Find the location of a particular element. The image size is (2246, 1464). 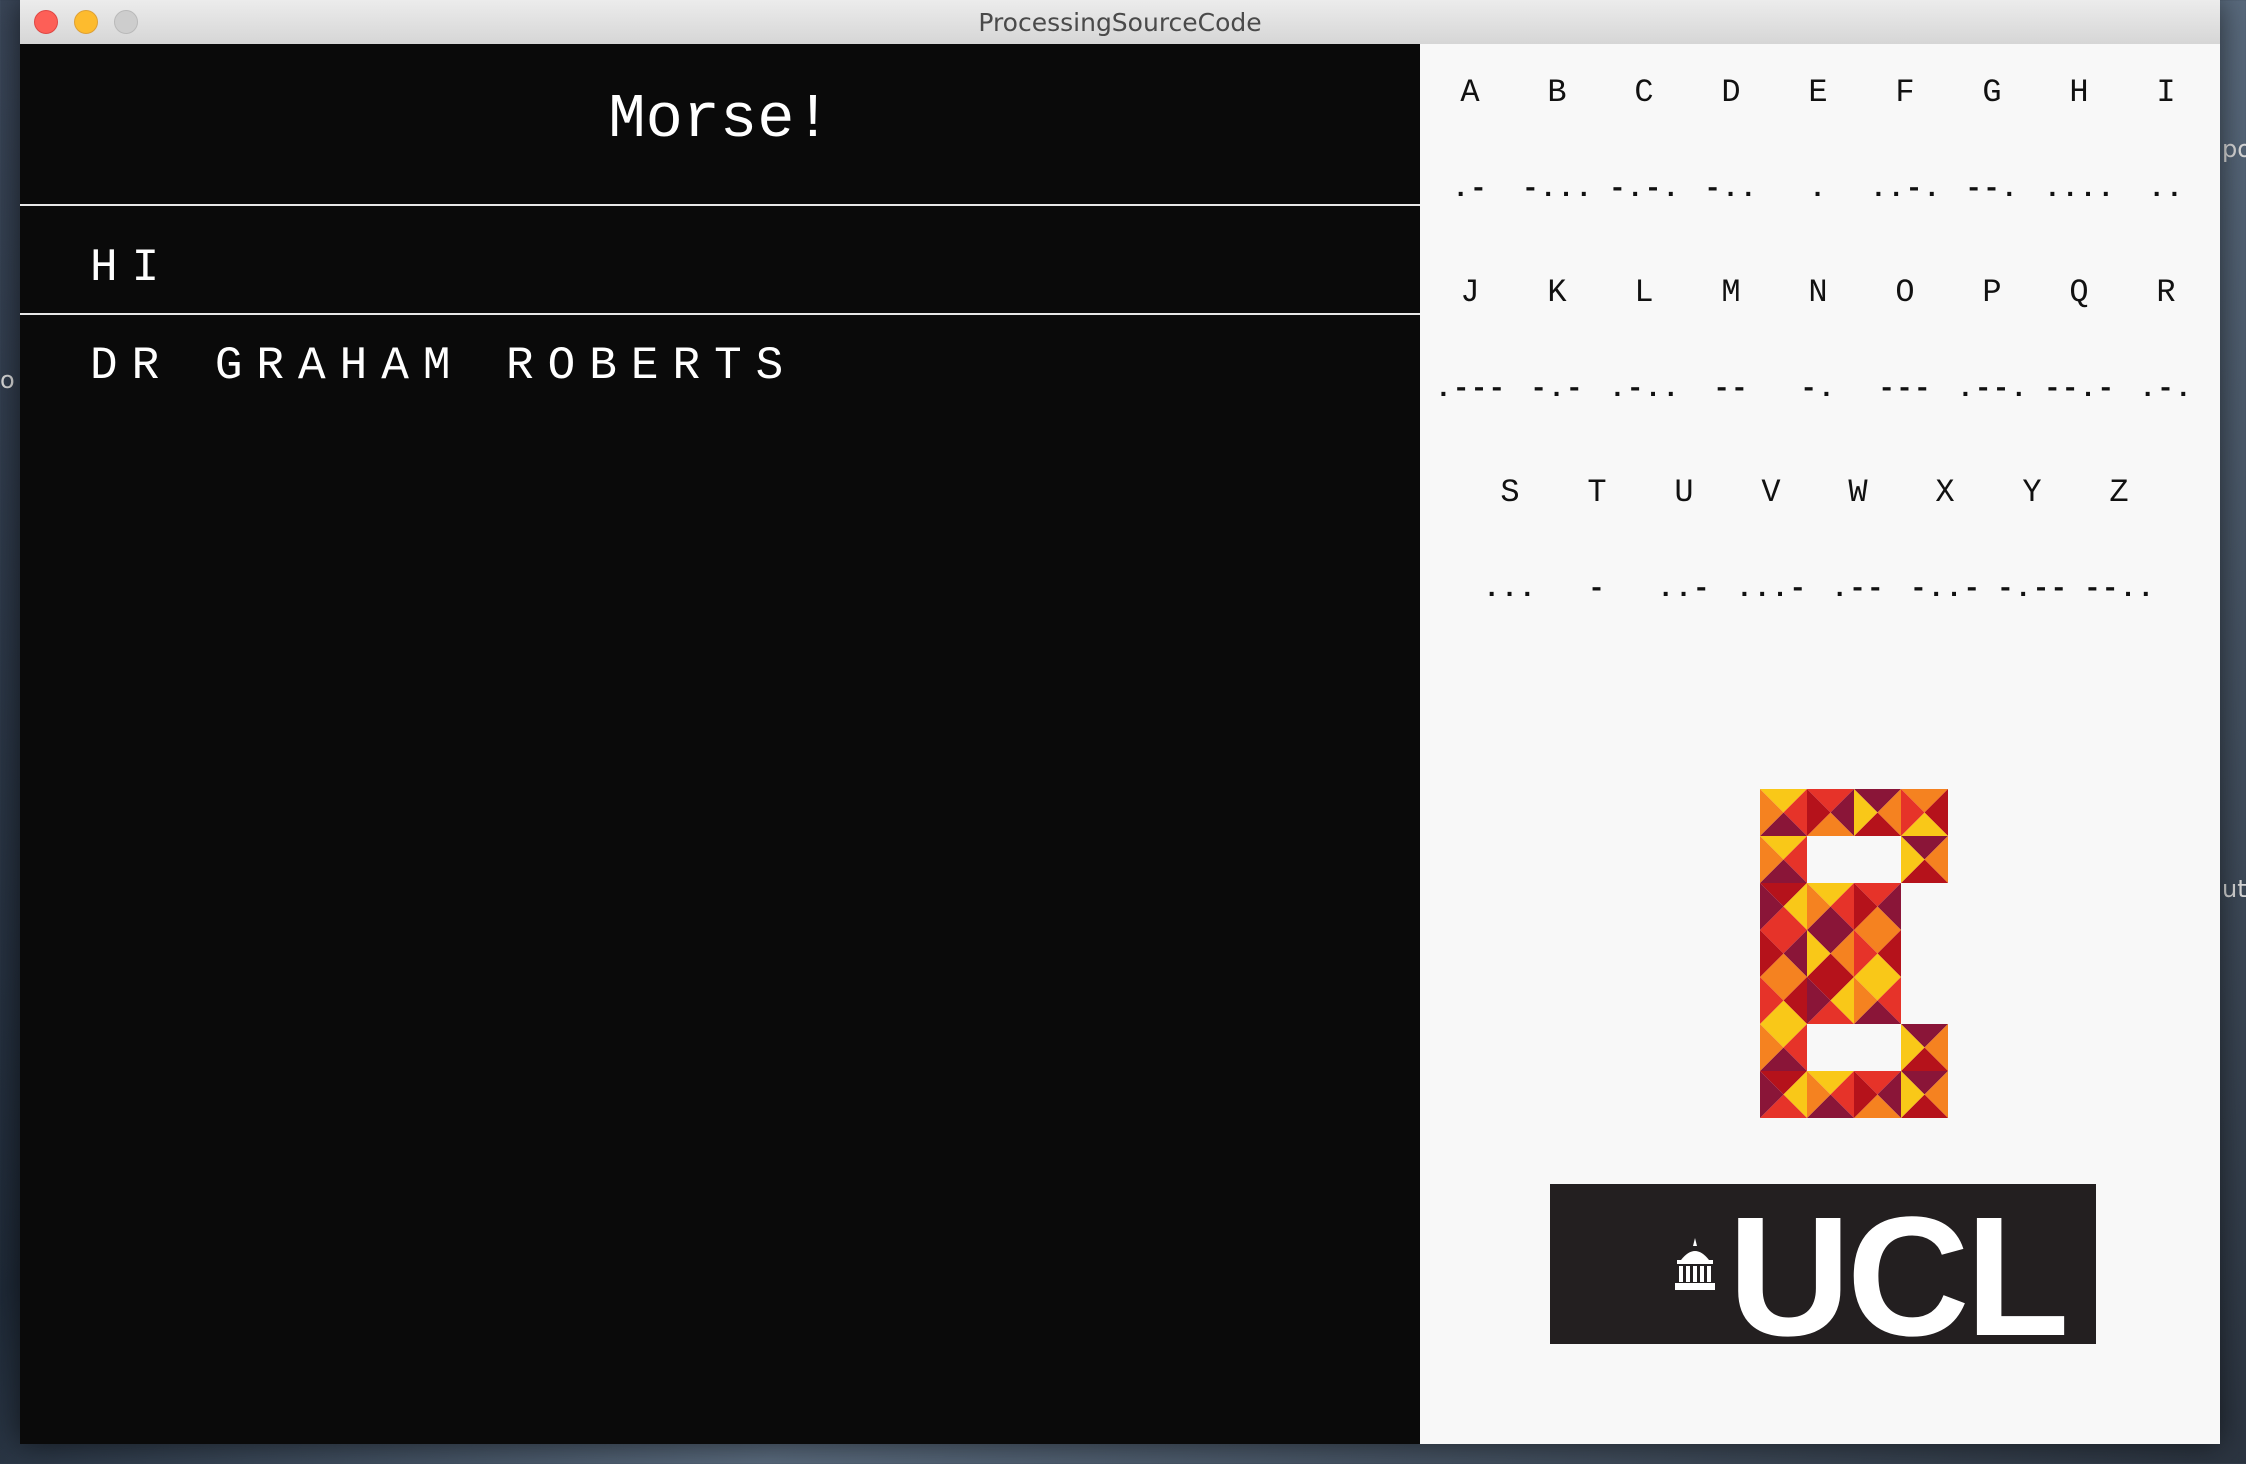

page-title: Morse! is located at coordinates (720, 119).